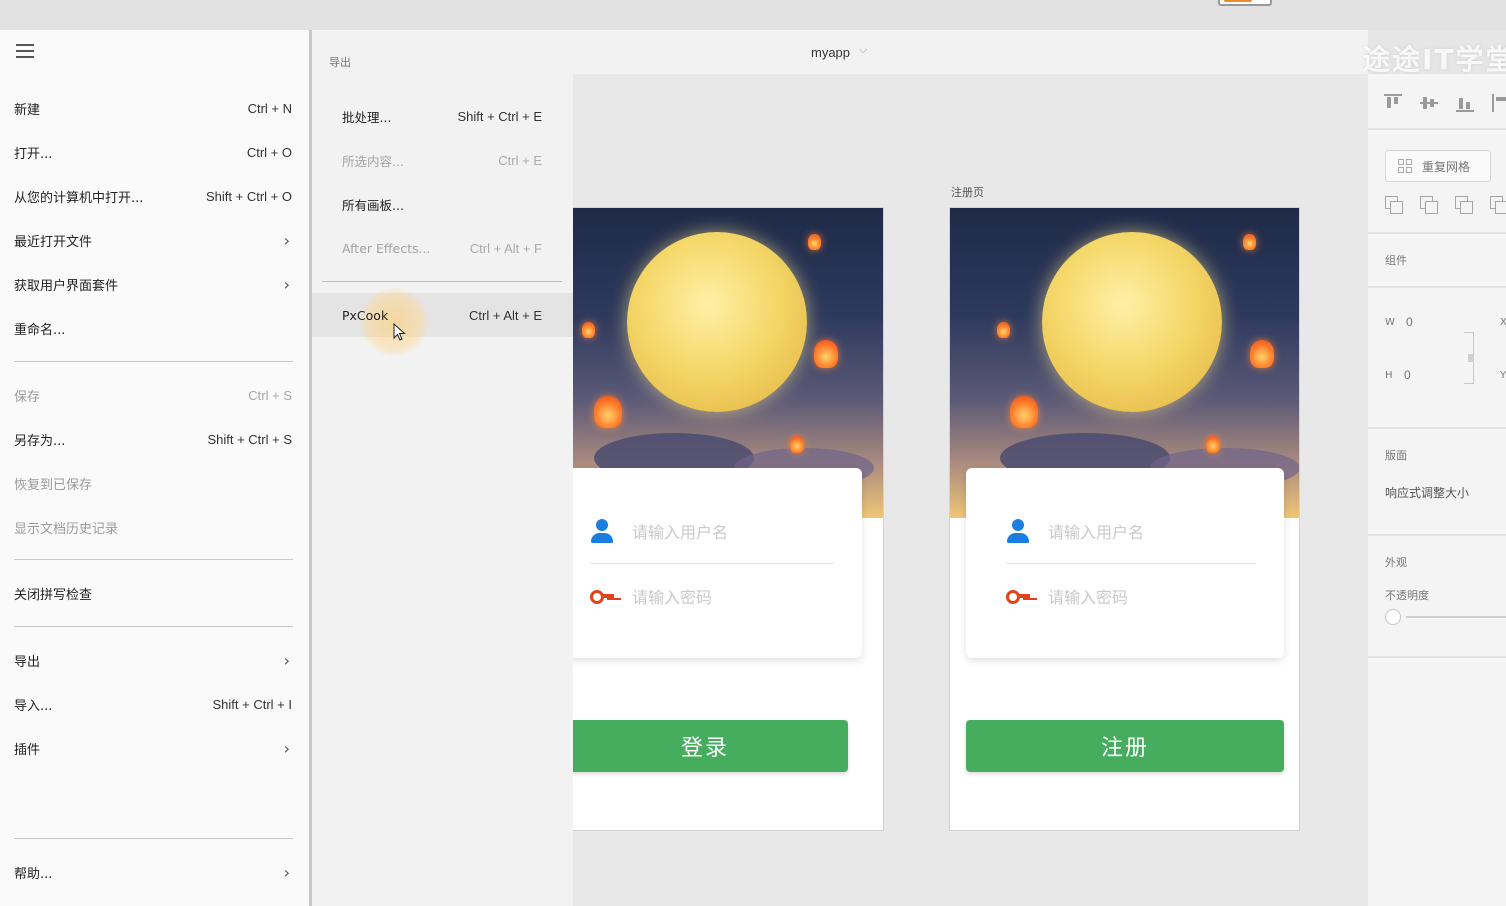 Image resolution: width=1506 pixels, height=906 pixels. What do you see at coordinates (66, 529) in the screenshot?
I see `menu-item-label: 显示文档历史记录` at bounding box center [66, 529].